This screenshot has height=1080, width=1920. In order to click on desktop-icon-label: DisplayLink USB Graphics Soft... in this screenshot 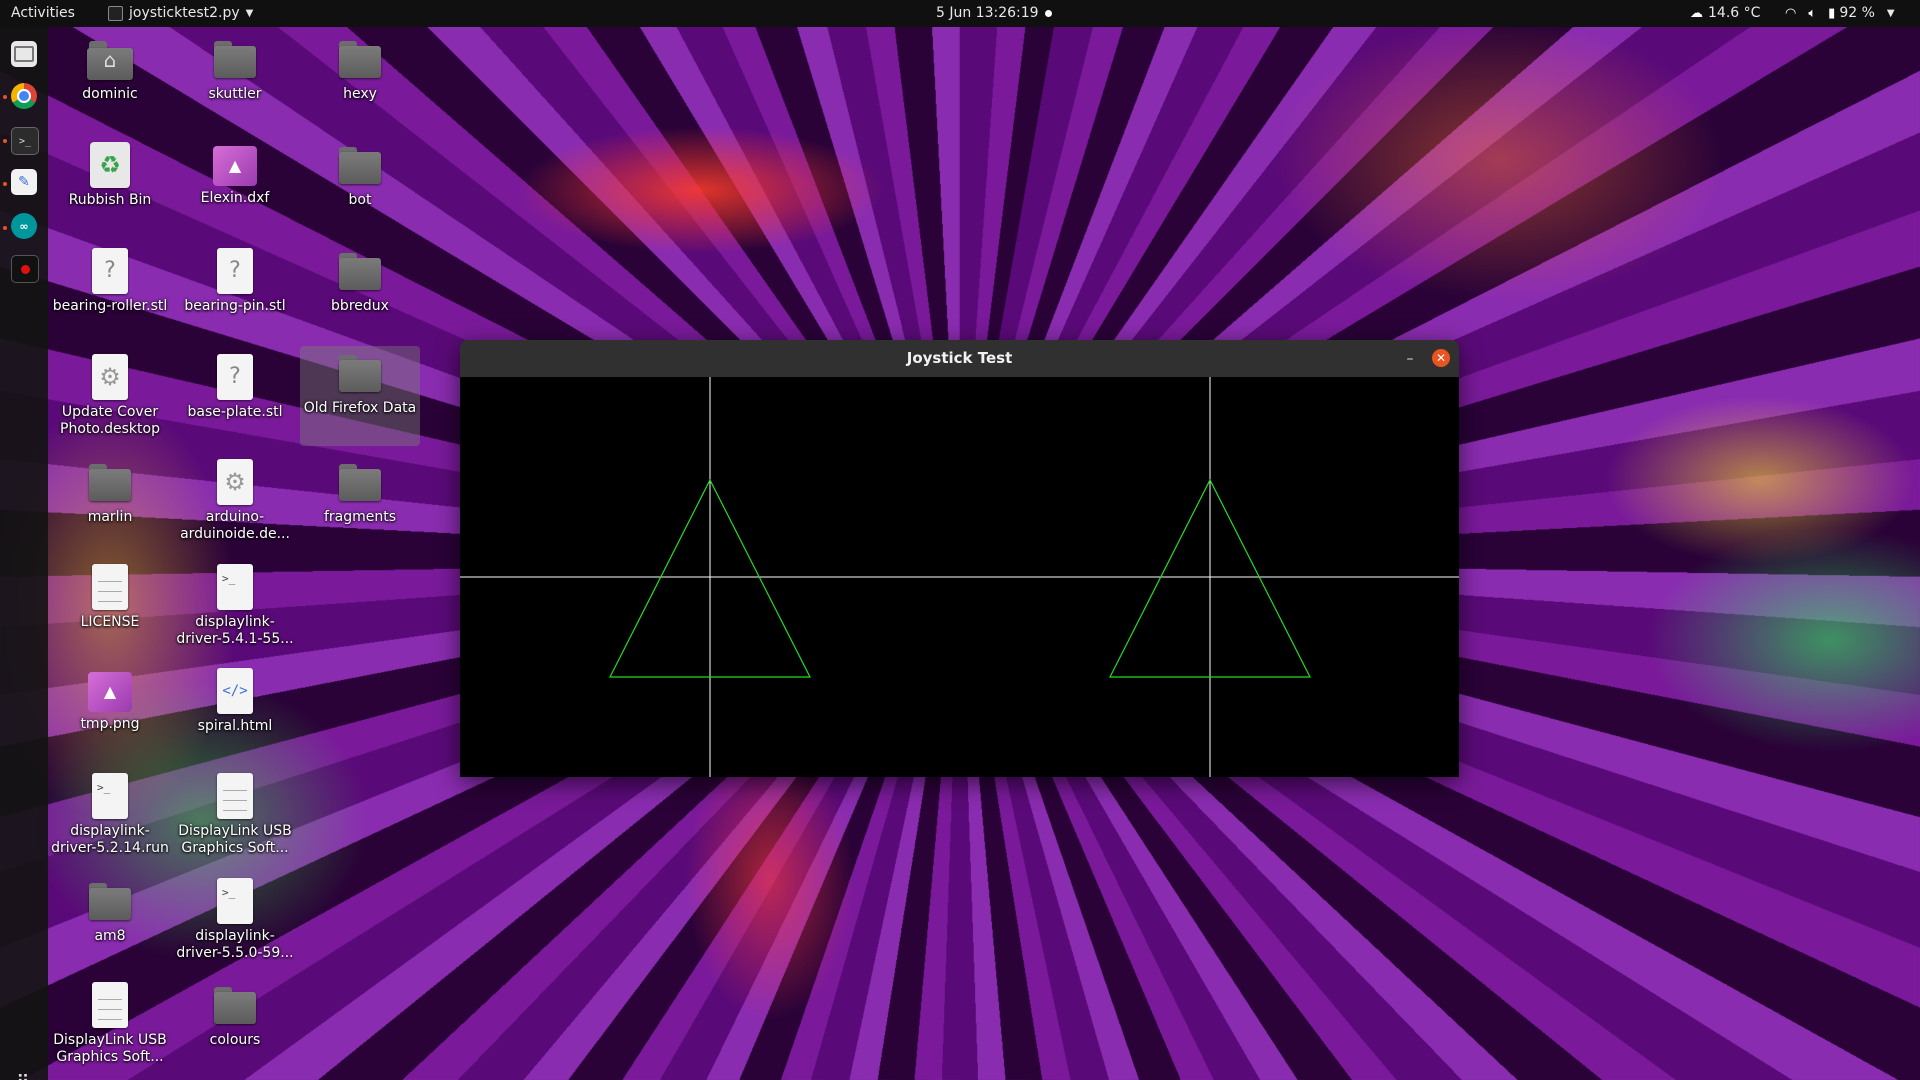, I will do `click(110, 1048)`.